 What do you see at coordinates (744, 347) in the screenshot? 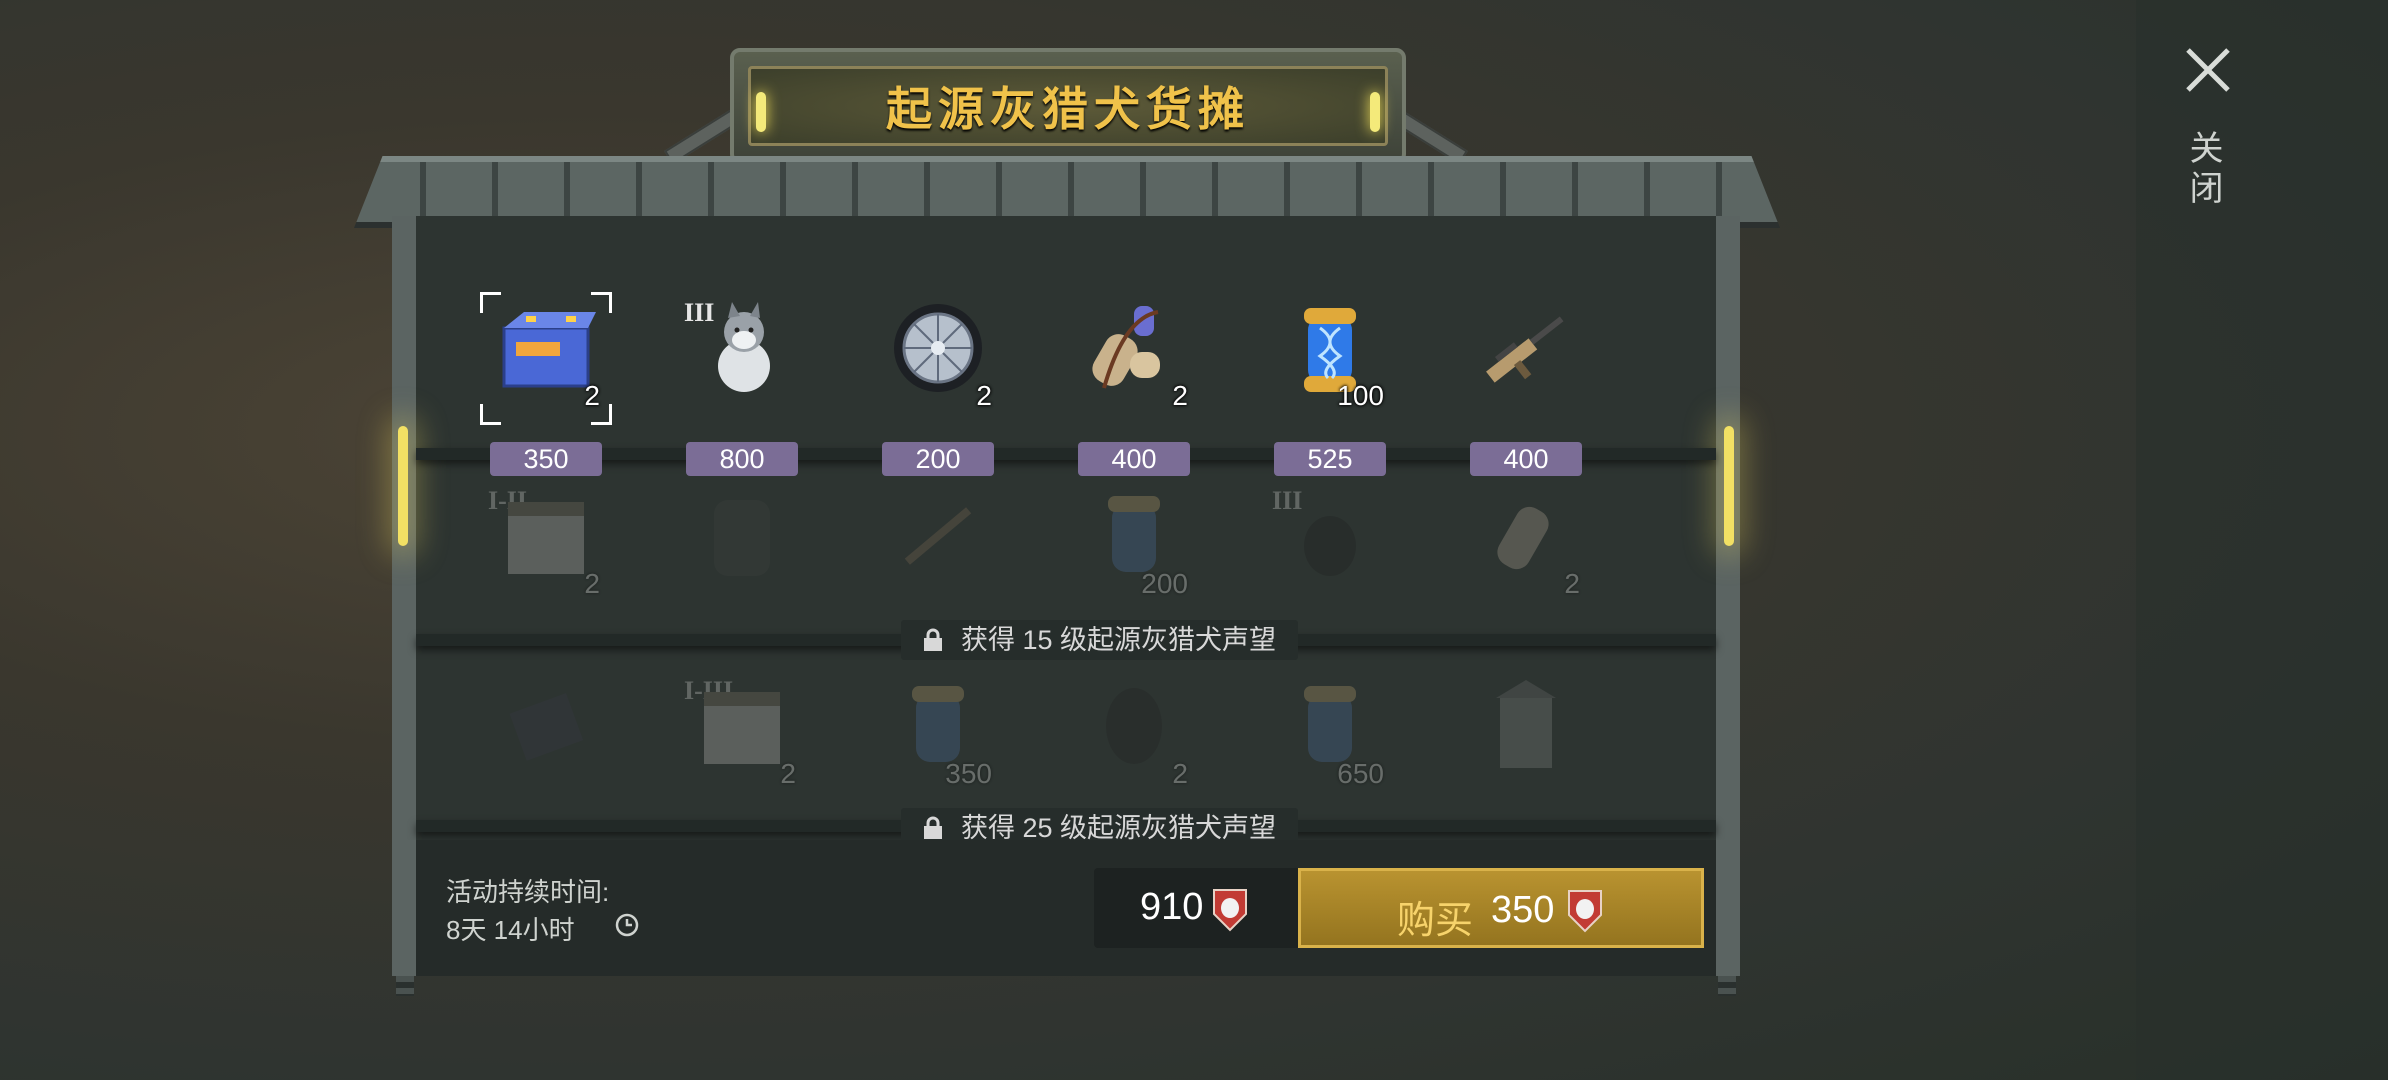
I see `husky-dog-icon` at bounding box center [744, 347].